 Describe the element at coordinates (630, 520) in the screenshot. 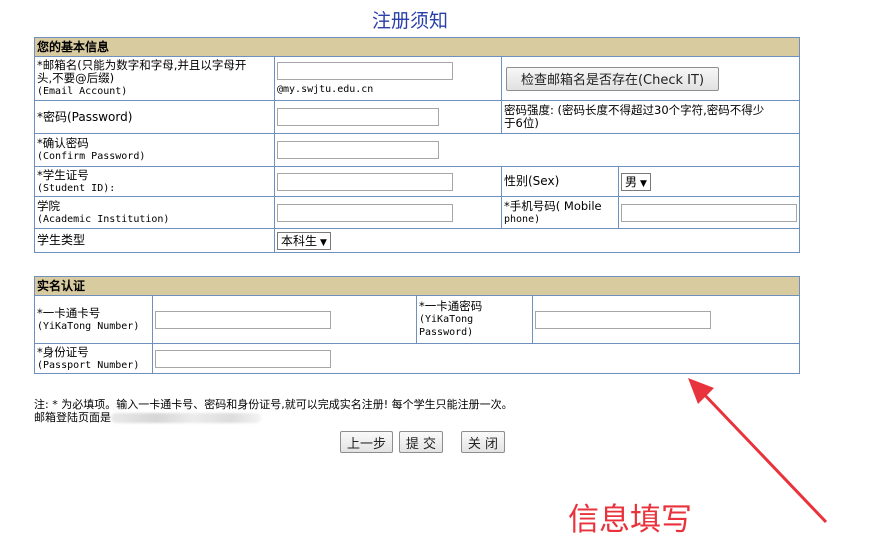

I see `annotation-text: 信息填写` at that location.